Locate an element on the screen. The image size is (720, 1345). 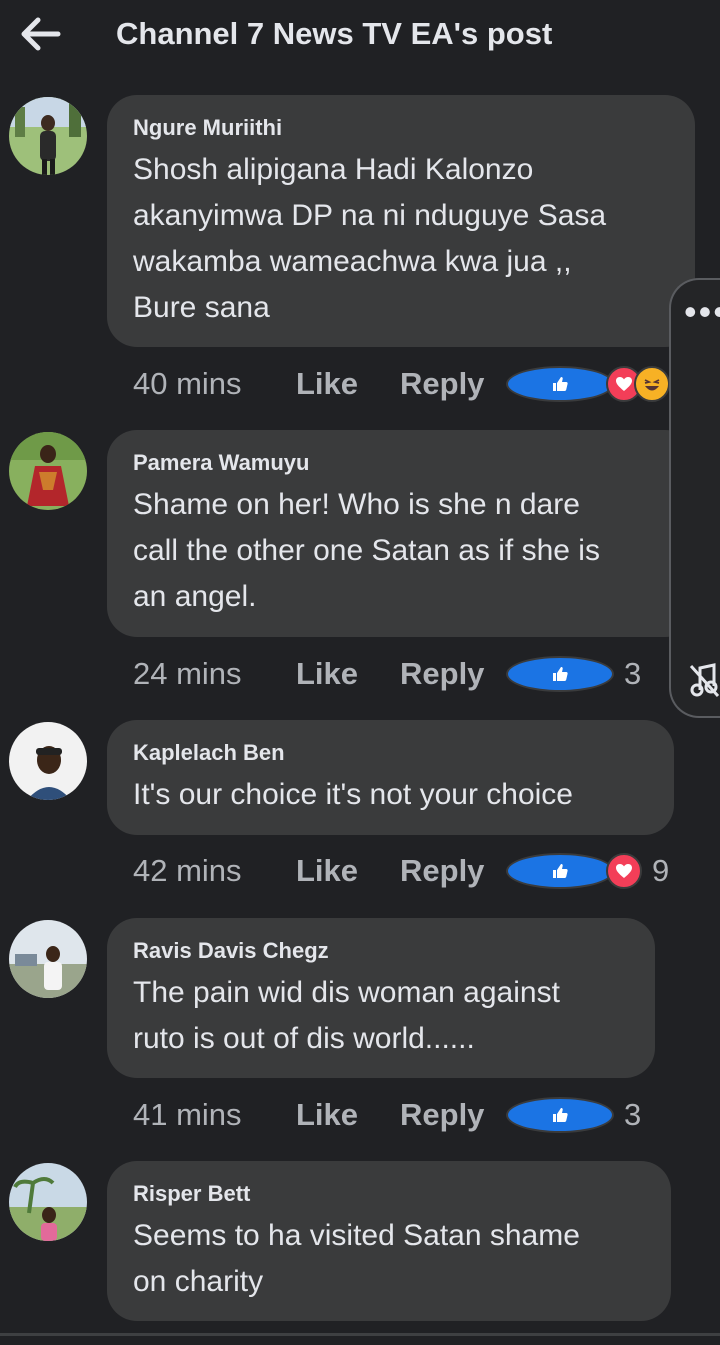
comment-author: Pamera Wamuyu is located at coordinates (401, 463).